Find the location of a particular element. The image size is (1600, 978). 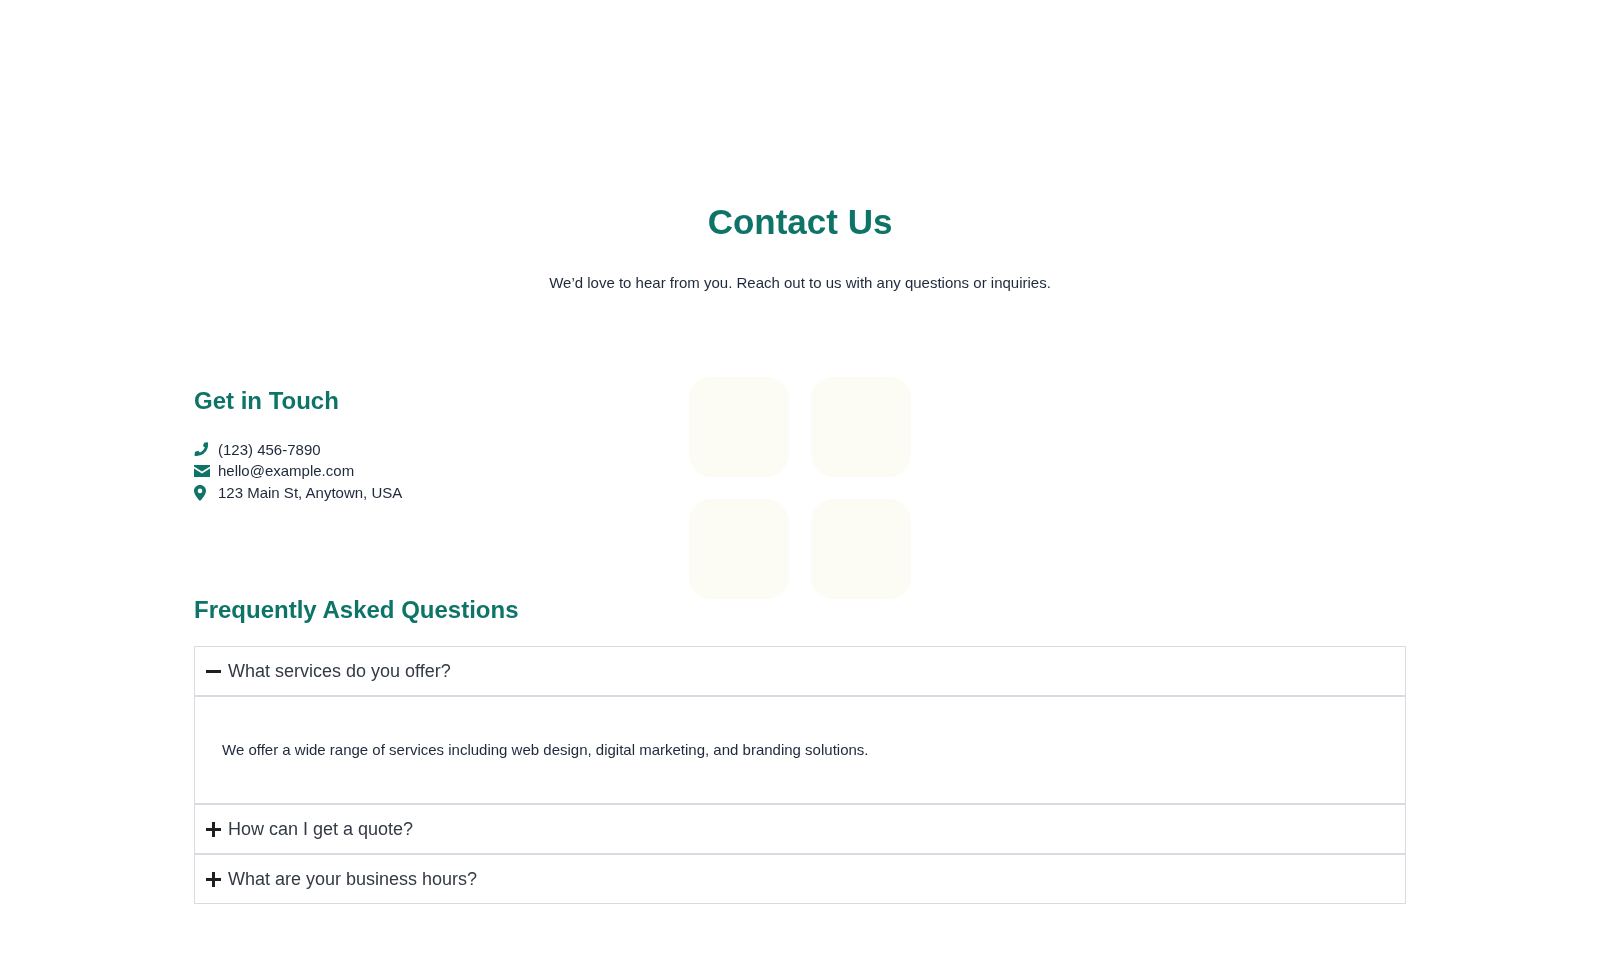

phone-icon is located at coordinates (201, 450).